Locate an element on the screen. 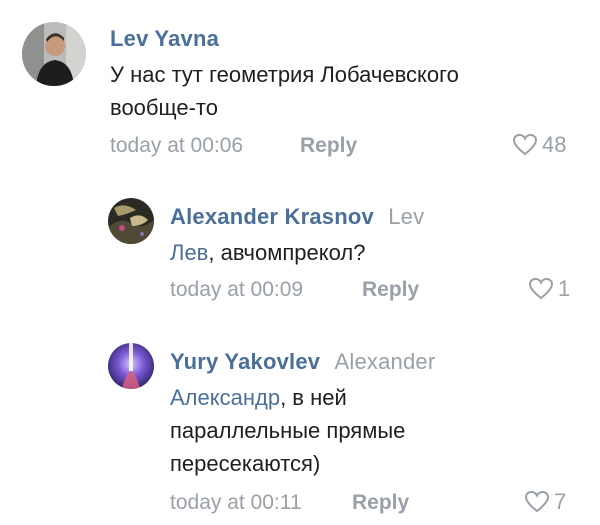 This screenshot has width=600, height=525. comment-text: Лев, авчомпрекол? is located at coordinates (267, 252).